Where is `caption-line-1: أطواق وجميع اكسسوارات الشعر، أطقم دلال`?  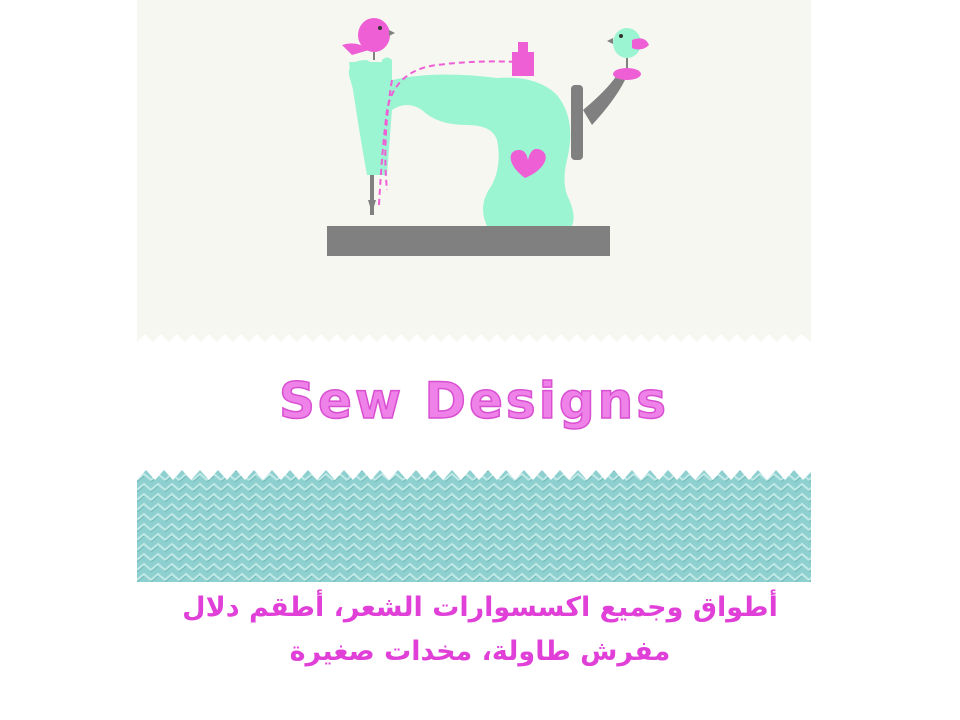
caption-line-1: أطواق وجميع اكسسوارات الشعر، أطقم دلال is located at coordinates (480, 607).